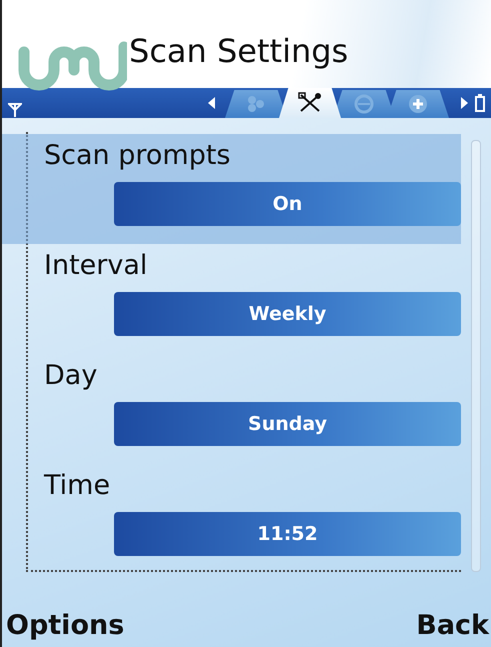 The image size is (491, 647). What do you see at coordinates (287, 424) in the screenshot?
I see `setting-value: Sunday` at bounding box center [287, 424].